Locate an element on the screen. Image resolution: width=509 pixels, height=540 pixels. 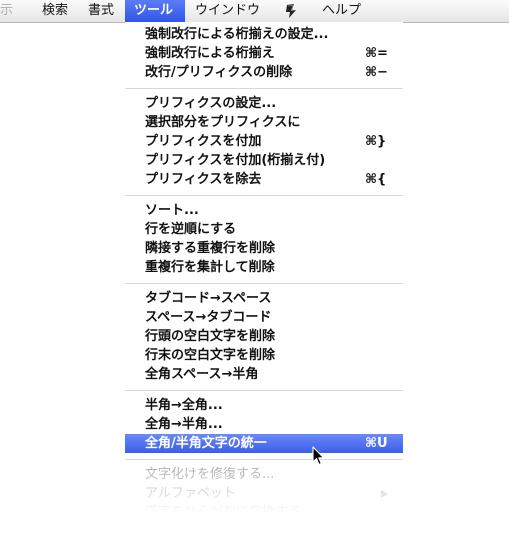
menu-item-label: 行頭の空白文字を削除 is located at coordinates (210, 336).